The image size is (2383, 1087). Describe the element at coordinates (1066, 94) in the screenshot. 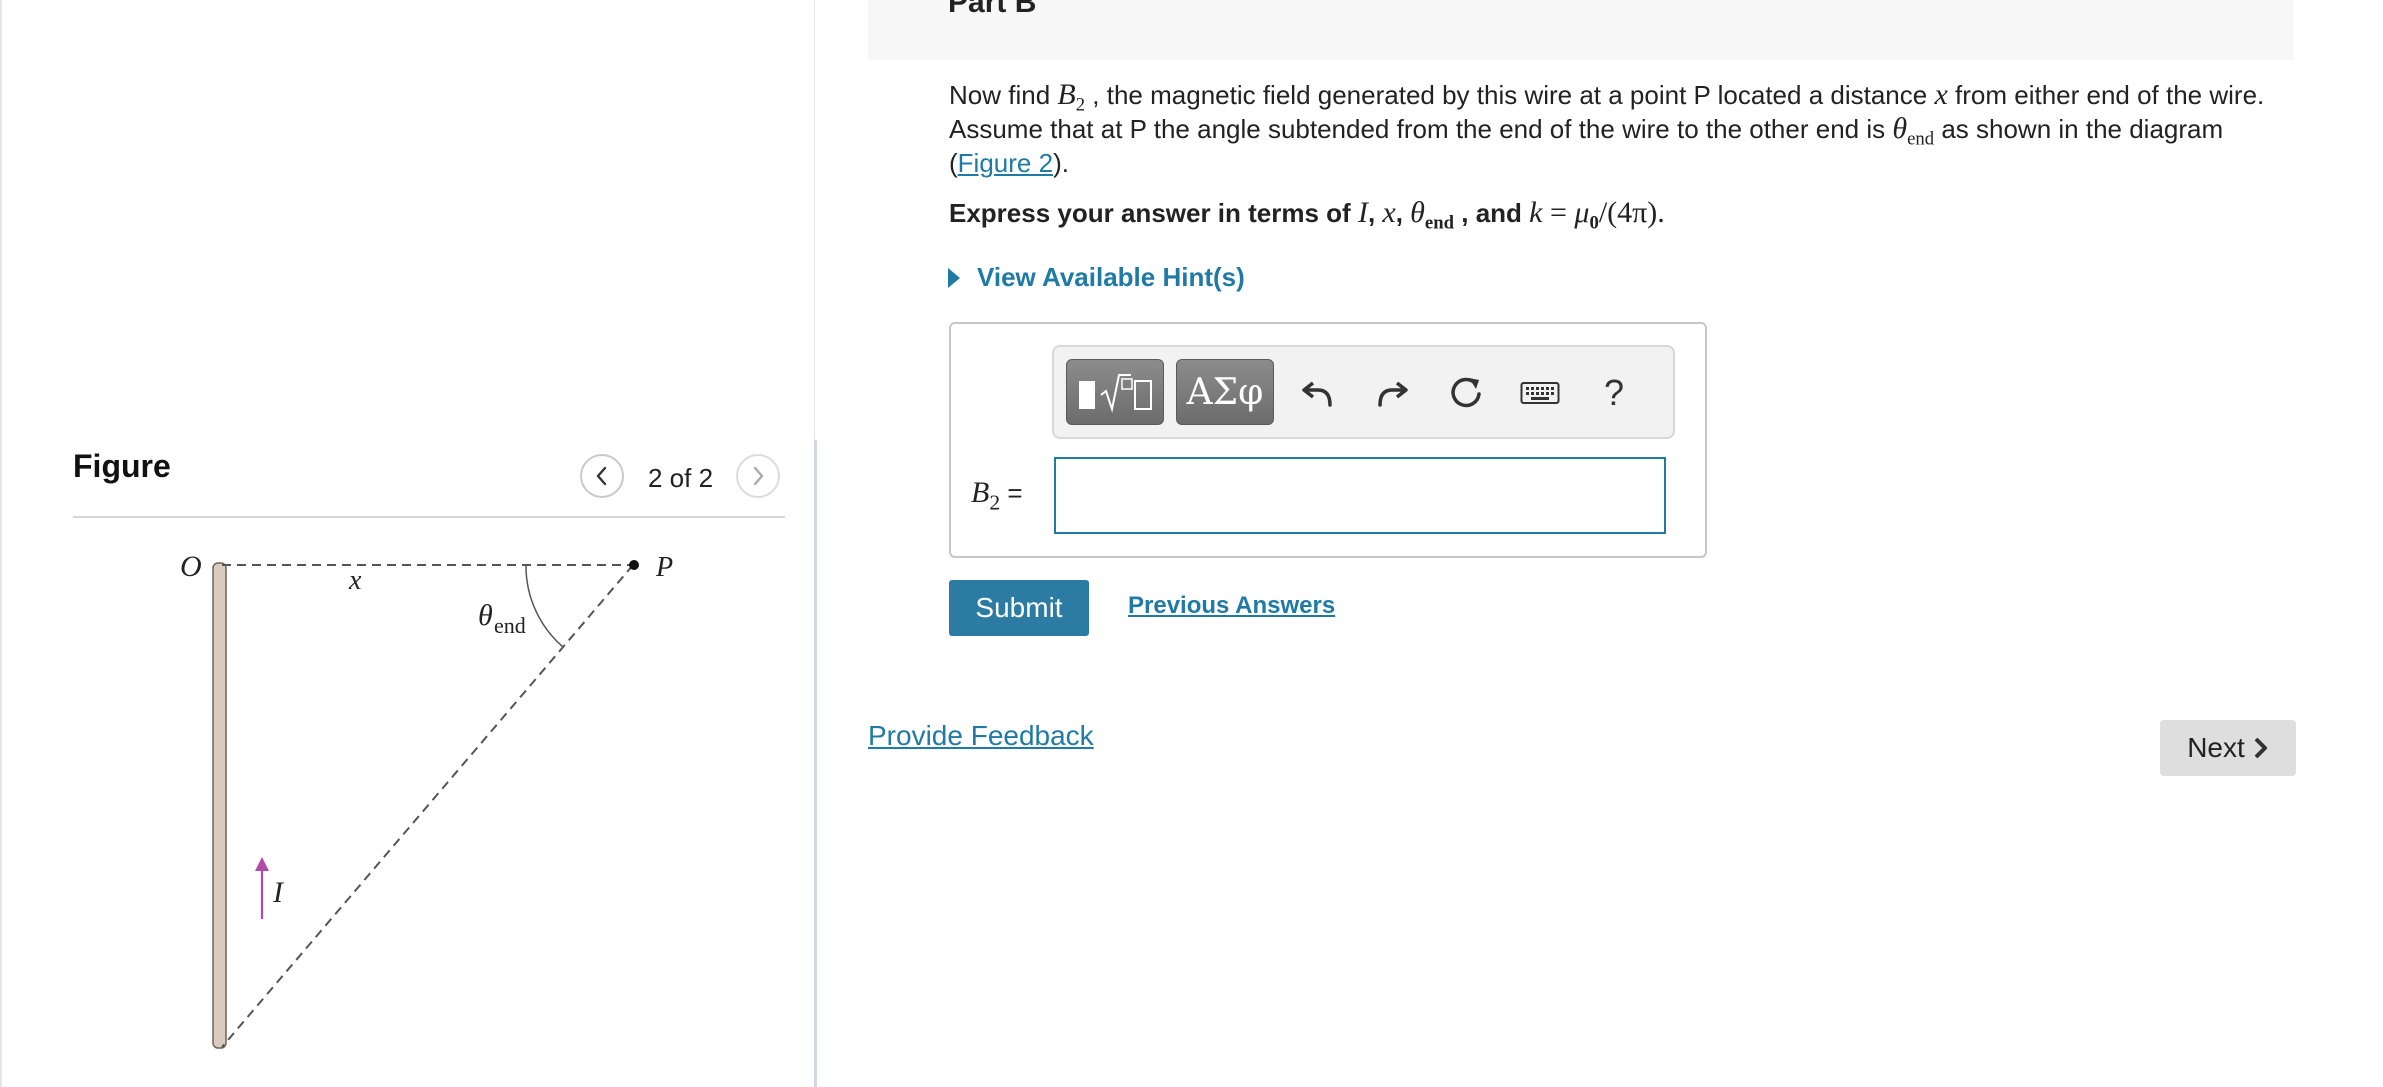

I see `b2-symbol: B` at that location.